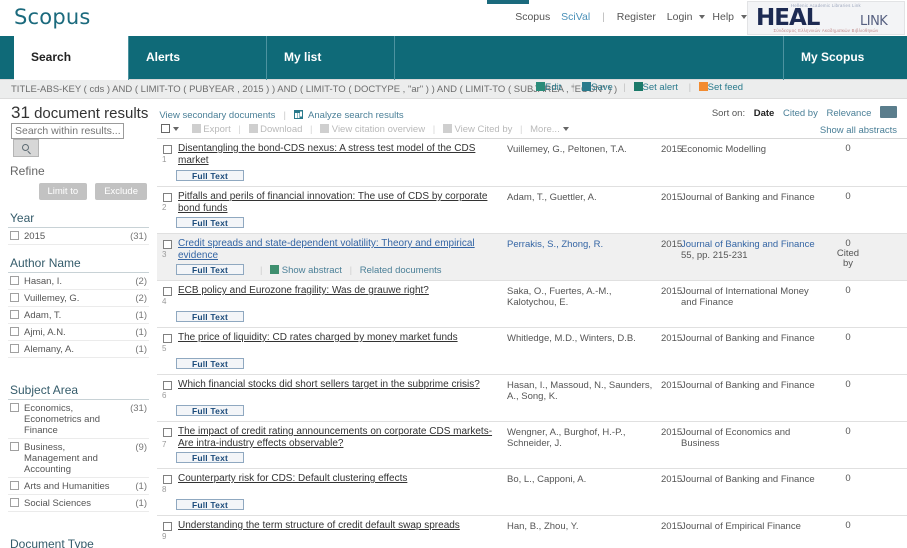  Describe the element at coordinates (532, 17) in the screenshot. I see `link-scopus: Scopus` at that location.